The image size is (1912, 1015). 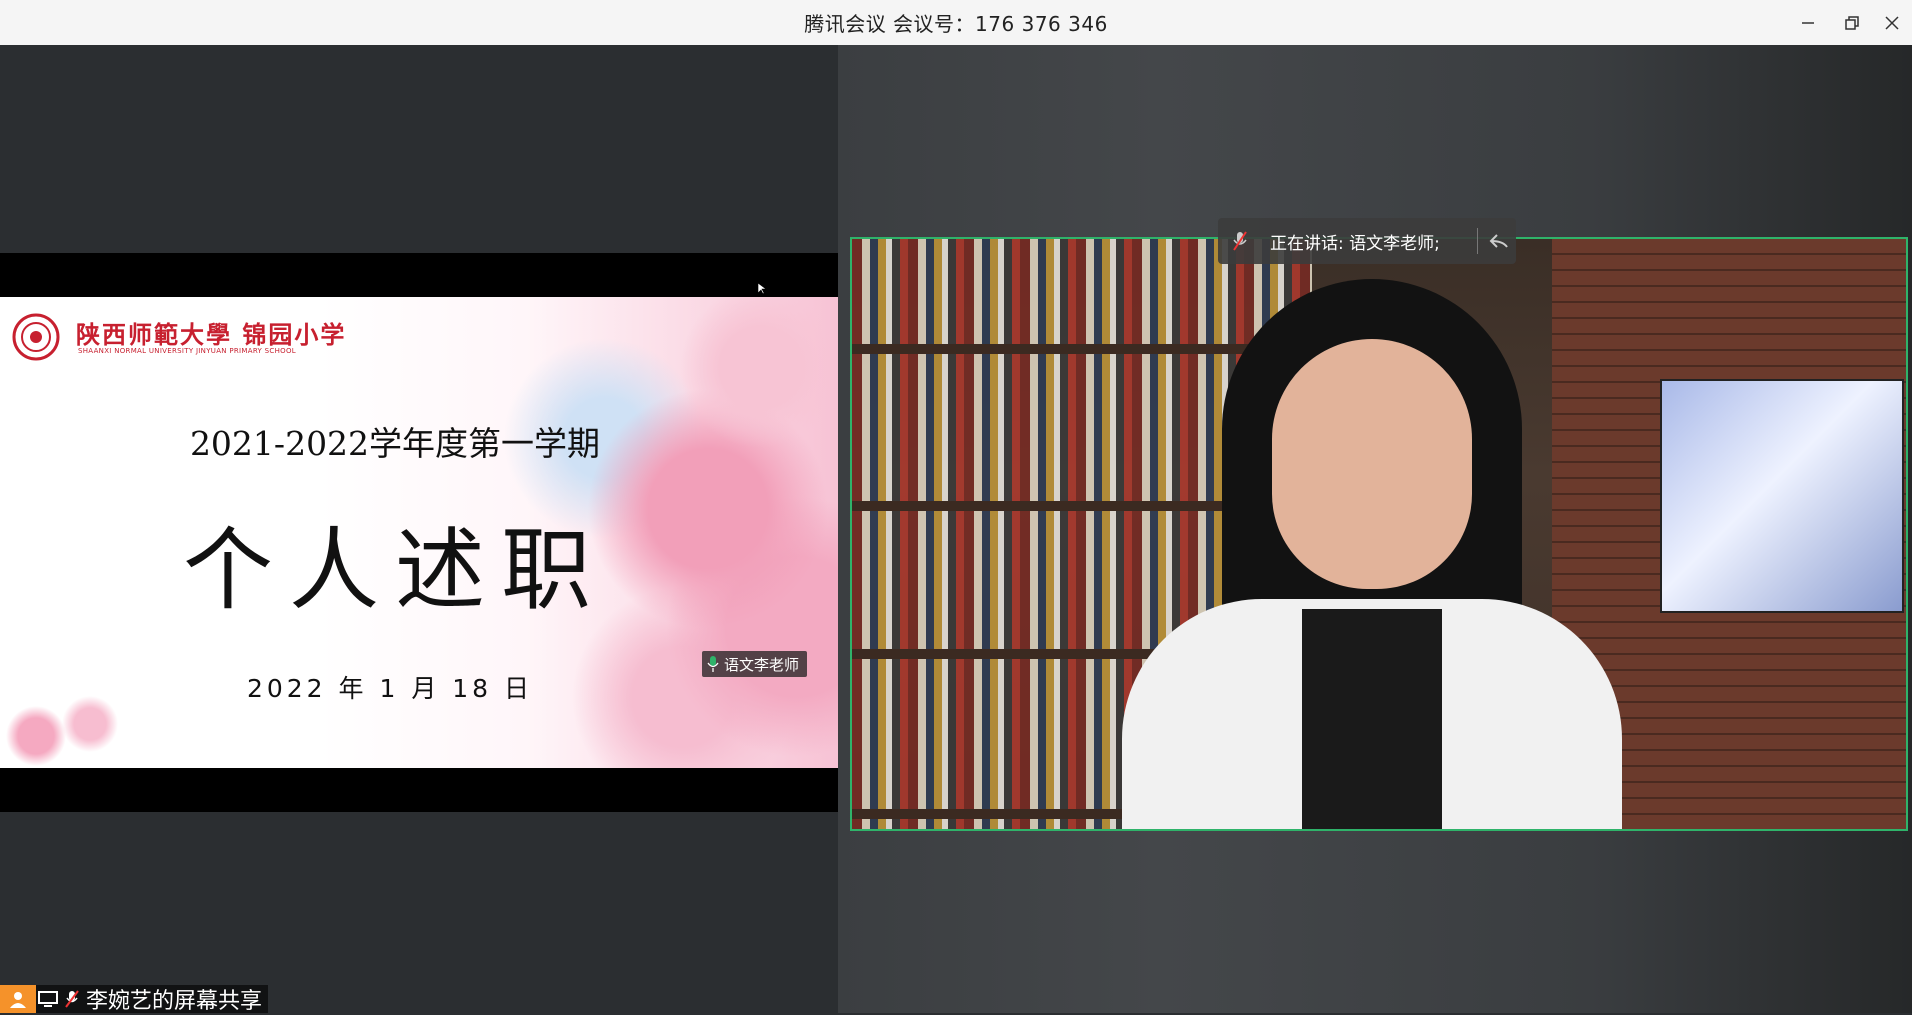 I want to click on mouse-cursor-icon, so click(x=762, y=289).